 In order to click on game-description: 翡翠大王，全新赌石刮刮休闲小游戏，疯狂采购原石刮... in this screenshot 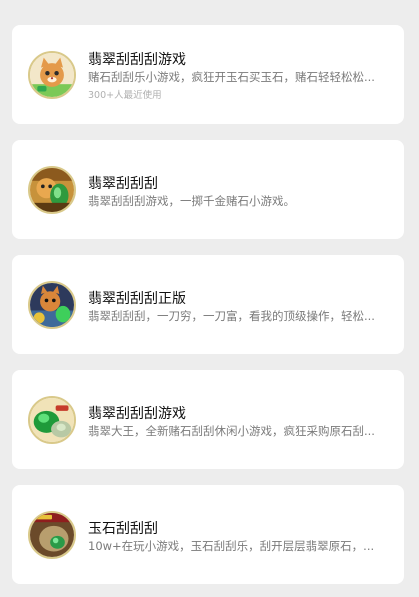, I will do `click(231, 431)`.